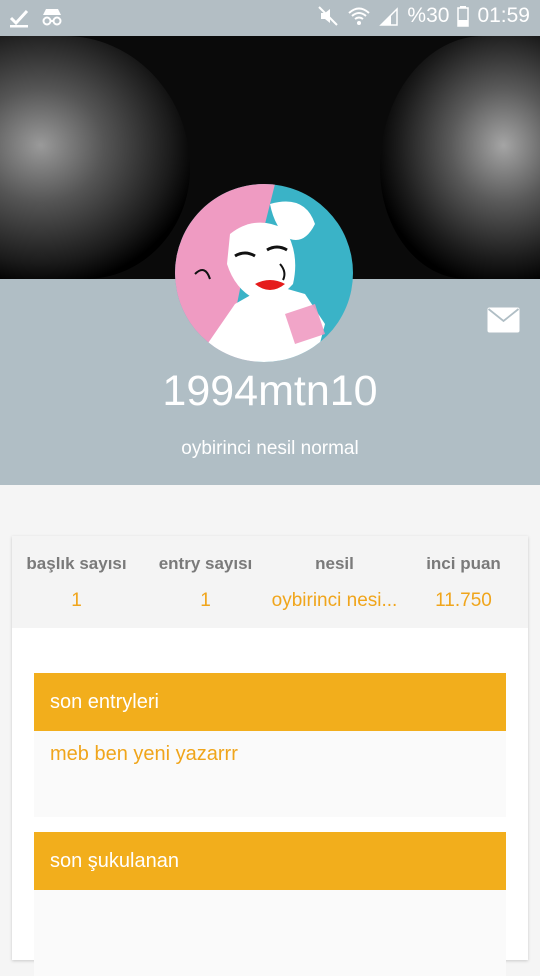 This screenshot has height=976, width=540. Describe the element at coordinates (463, 563) in the screenshot. I see `stat-label: inci puan` at that location.